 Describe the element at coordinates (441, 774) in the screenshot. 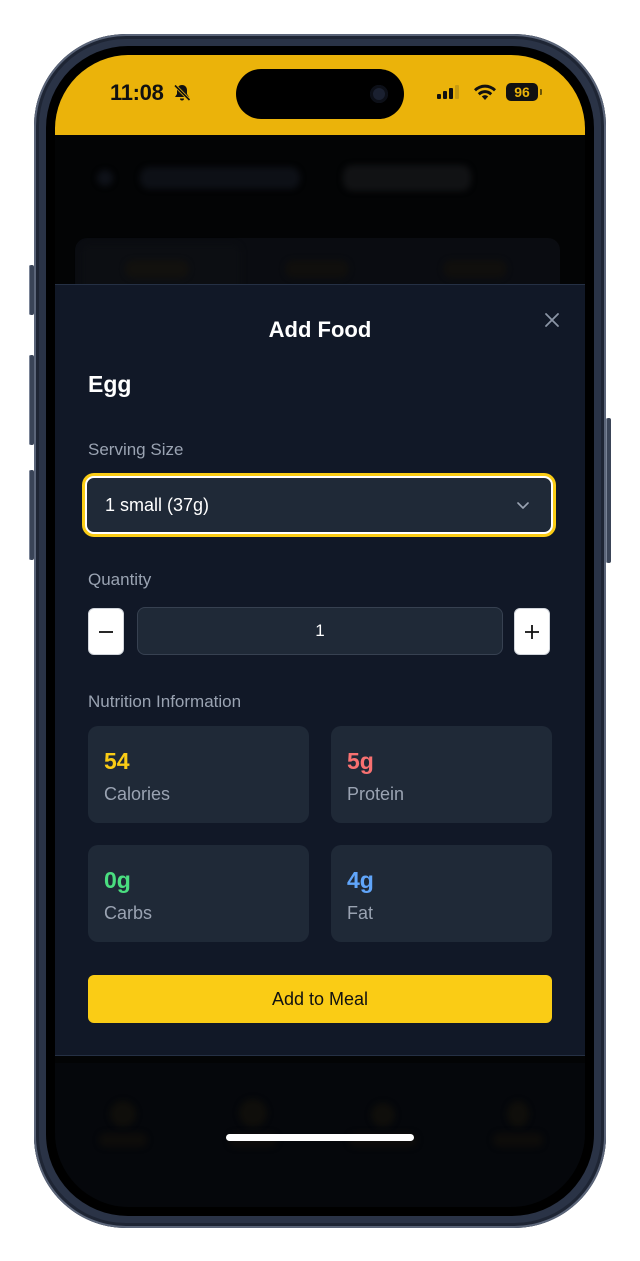

I see `nutrition-card-protein: 5g Protein` at that location.